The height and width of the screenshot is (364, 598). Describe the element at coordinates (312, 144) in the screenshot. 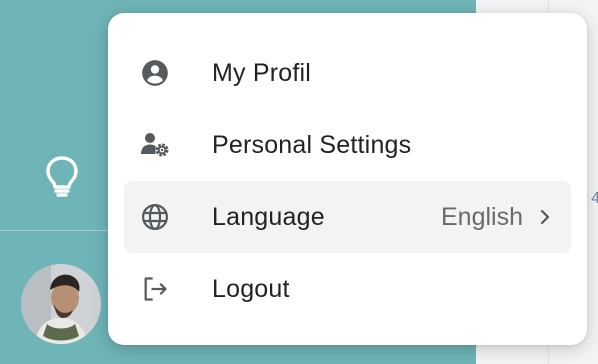

I see `menu-item-label: Personal Settings` at that location.